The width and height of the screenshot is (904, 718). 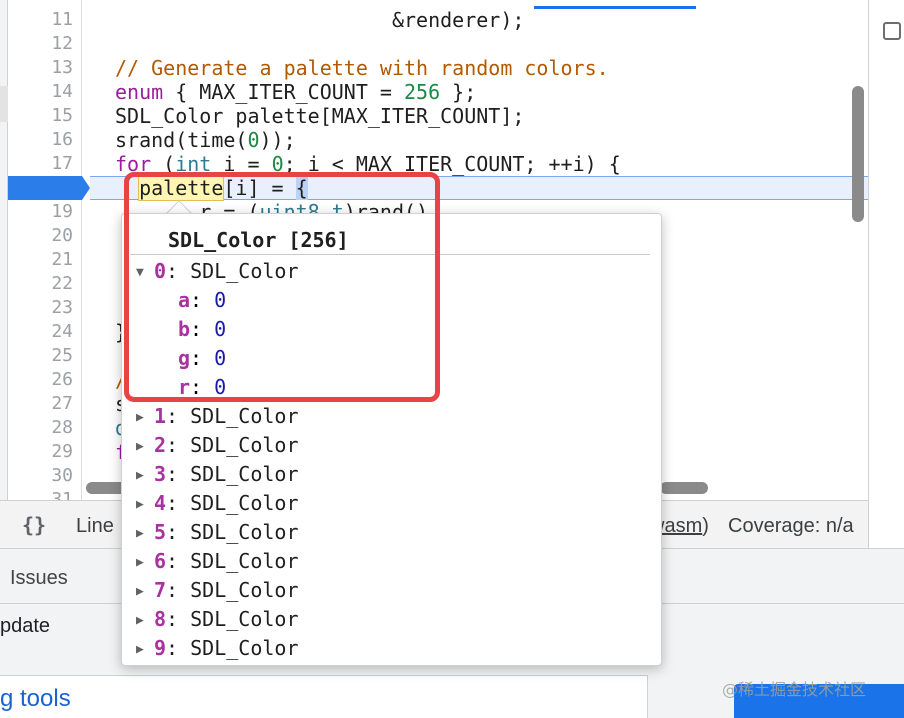 What do you see at coordinates (43, 260) in the screenshot?
I see `line-number: 21` at bounding box center [43, 260].